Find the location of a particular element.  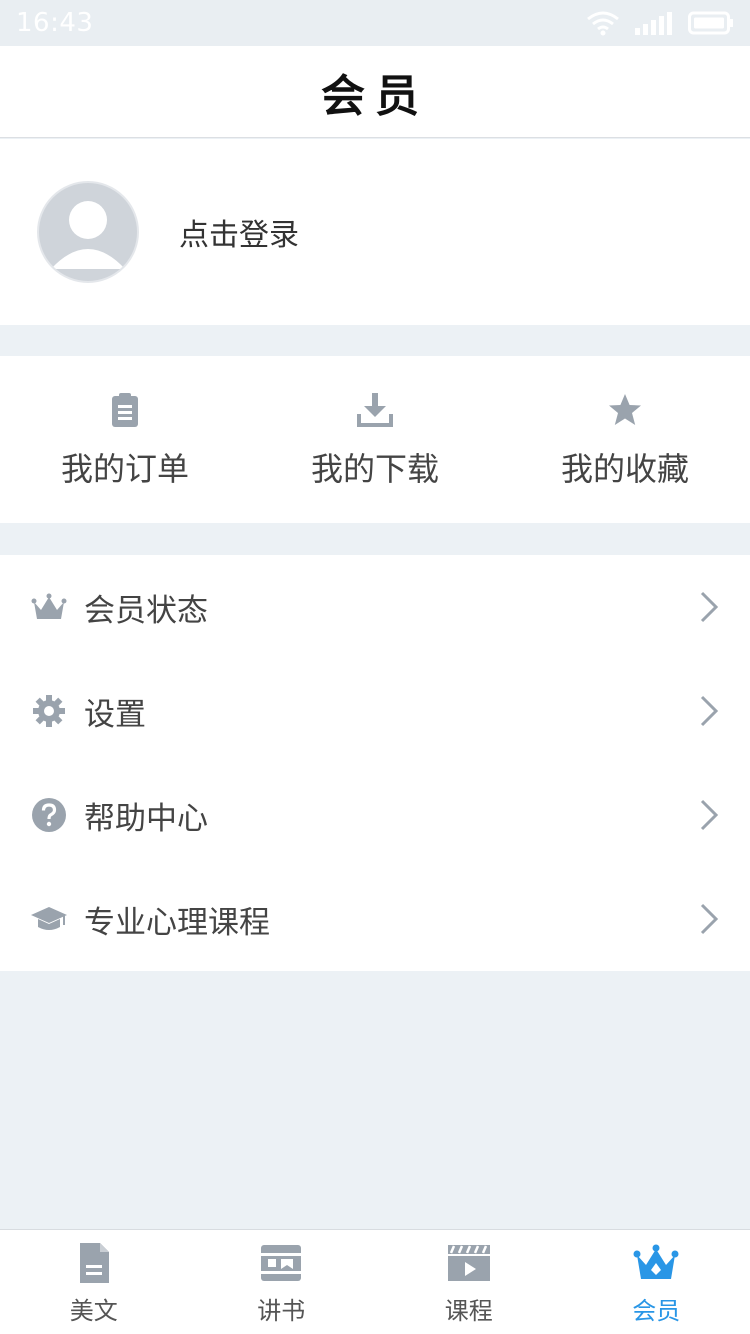

menu-item-settings: 设置 is located at coordinates (375, 711).